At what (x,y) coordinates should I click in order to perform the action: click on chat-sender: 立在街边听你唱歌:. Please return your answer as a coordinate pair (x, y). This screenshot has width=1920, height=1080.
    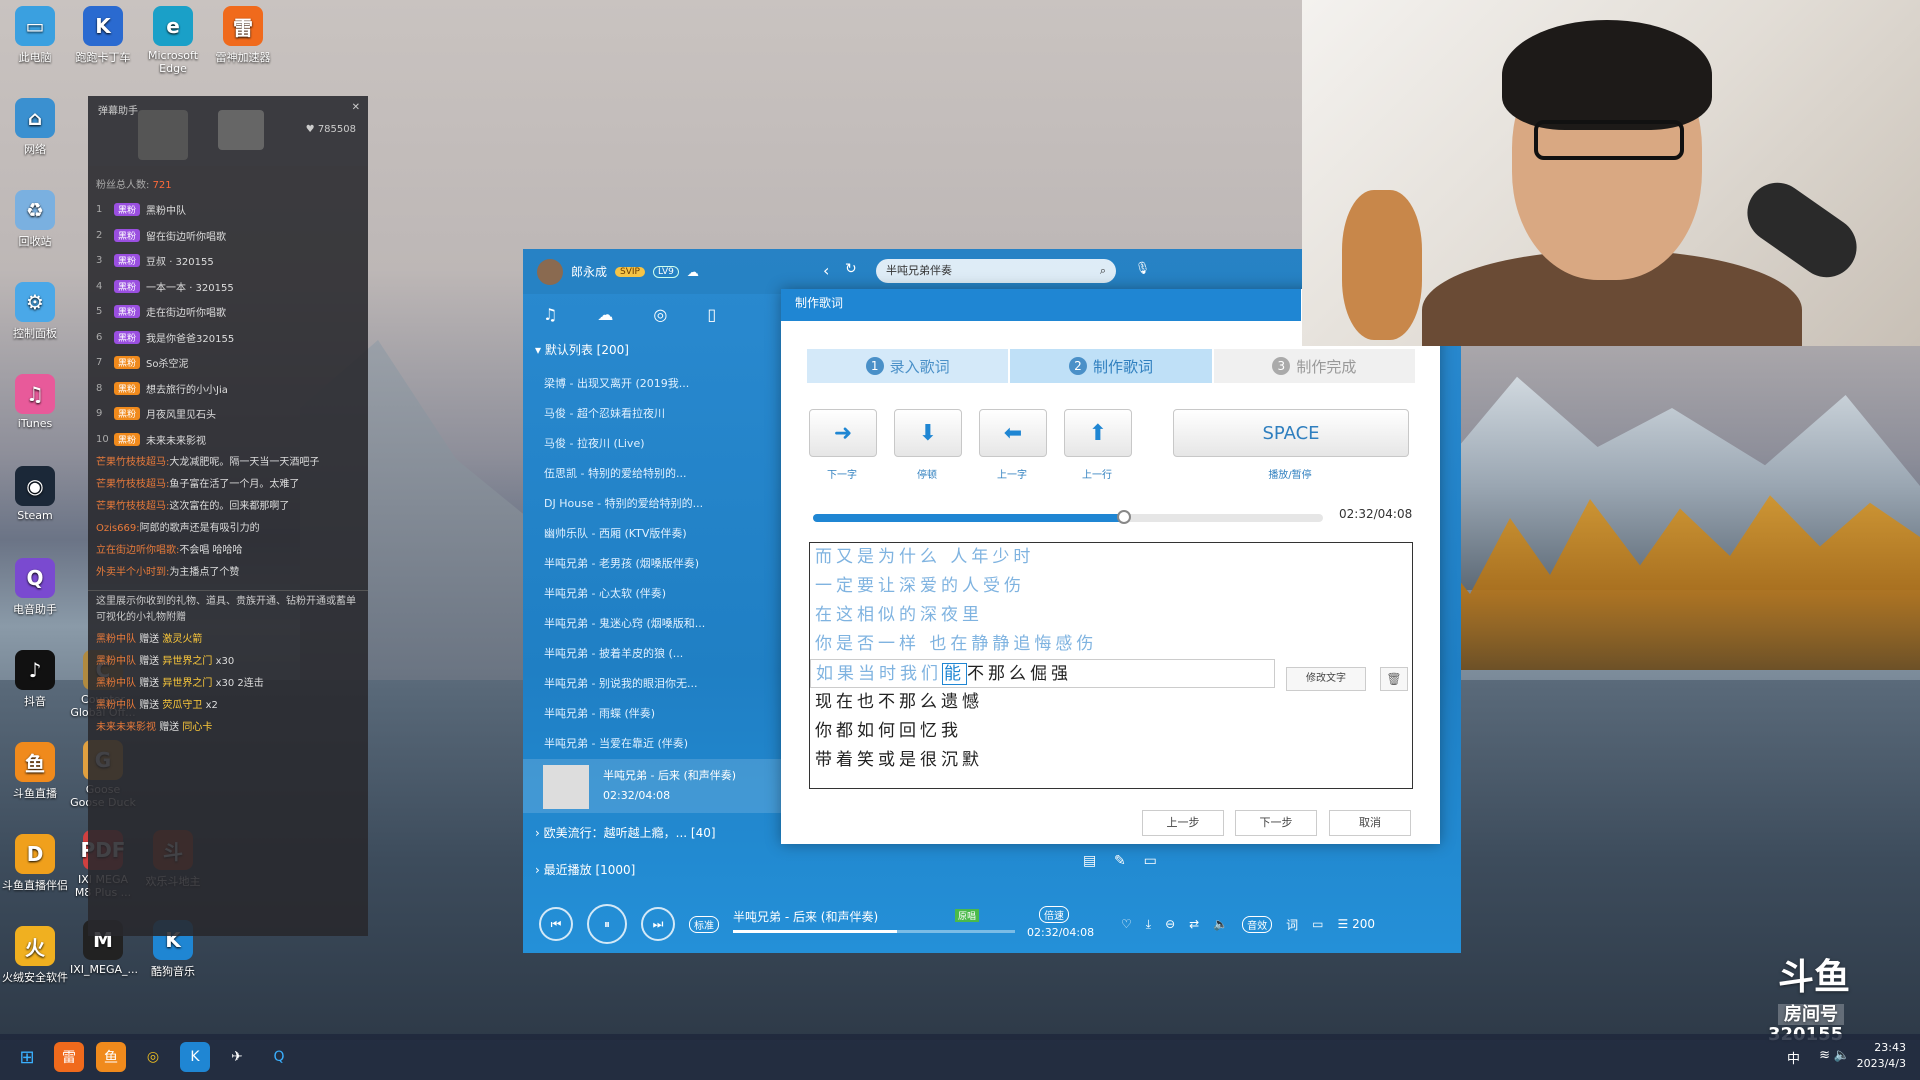
    Looking at the image, I should click on (138, 550).